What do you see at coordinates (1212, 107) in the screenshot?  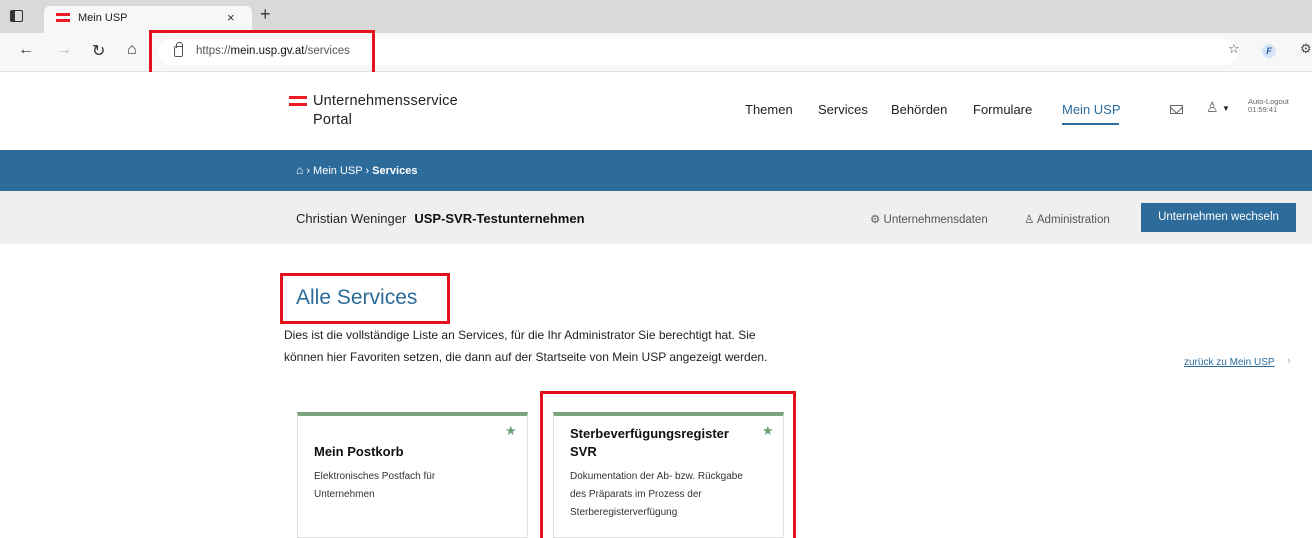 I see `user-icon: ♙` at bounding box center [1212, 107].